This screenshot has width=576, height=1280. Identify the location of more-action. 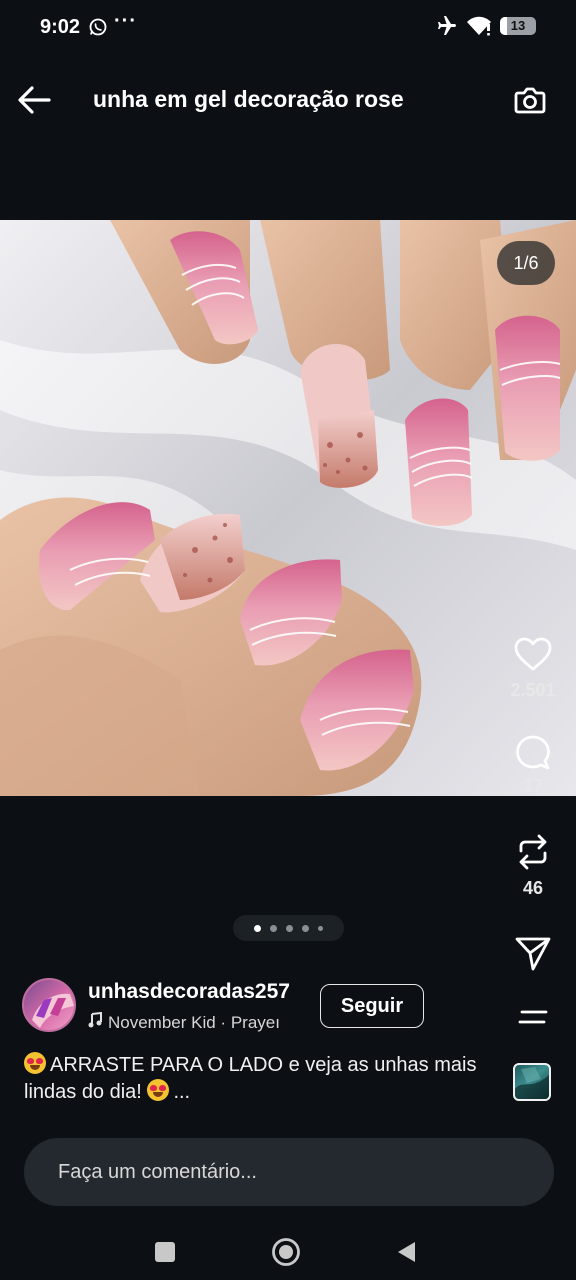
(533, 1017).